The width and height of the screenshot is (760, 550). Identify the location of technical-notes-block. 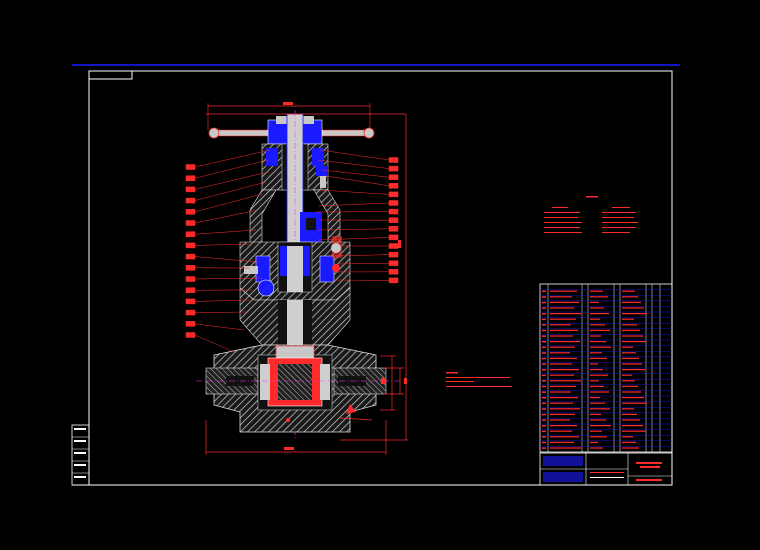
(479, 379).